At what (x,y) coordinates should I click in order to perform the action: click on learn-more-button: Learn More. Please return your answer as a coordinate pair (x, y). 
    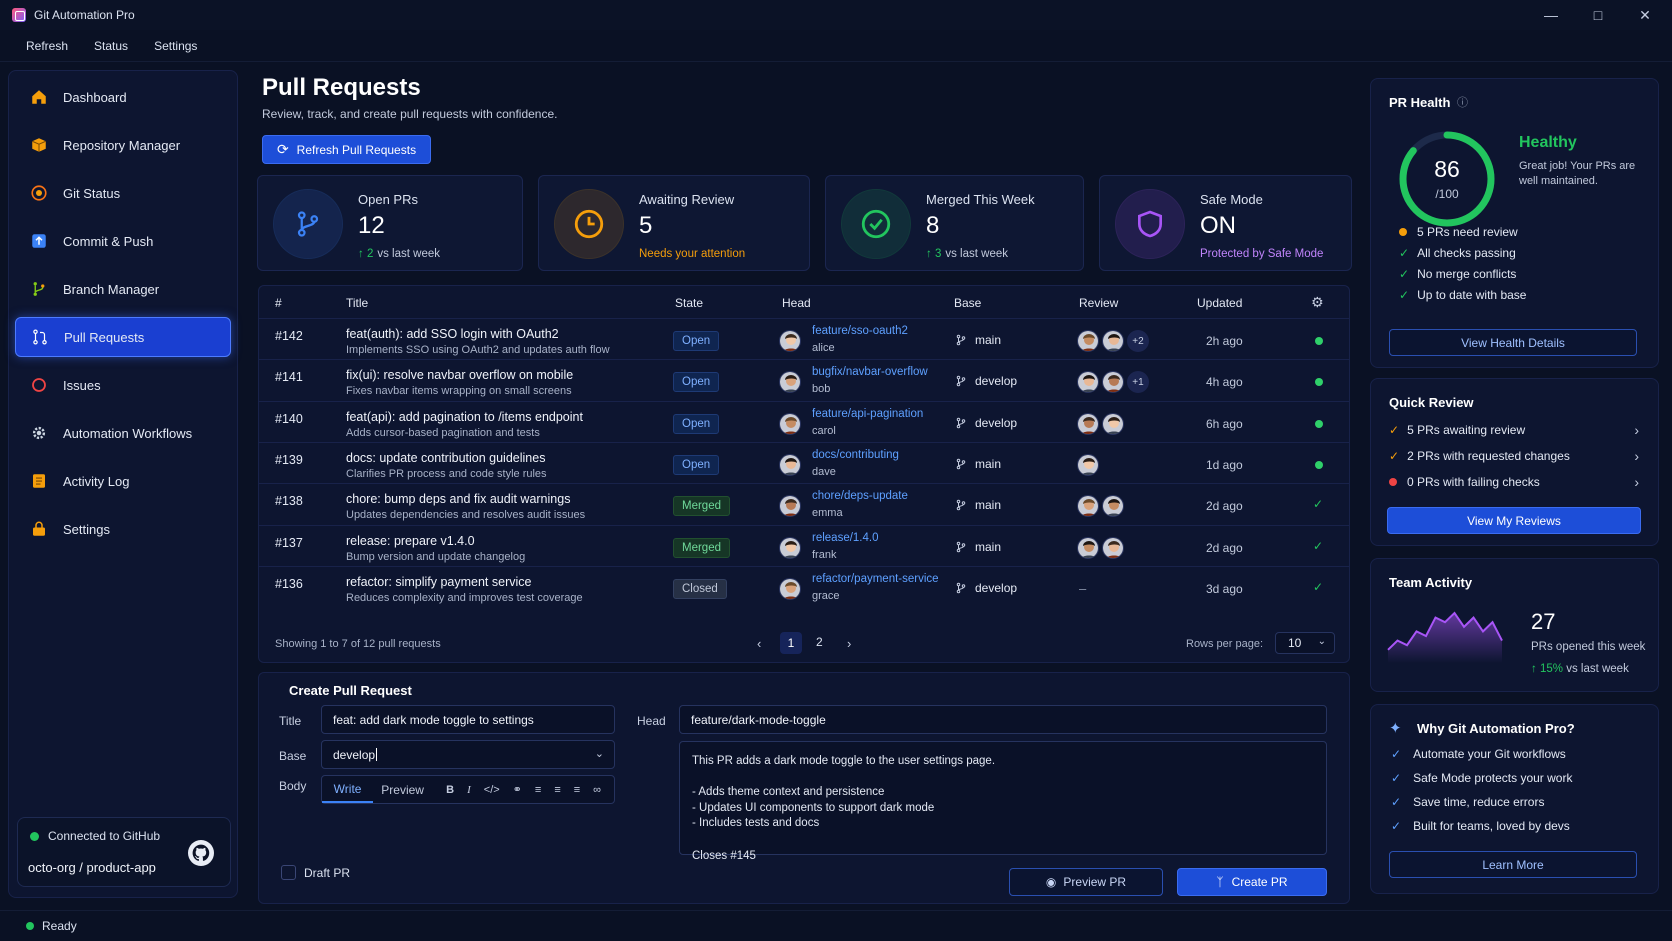
    Looking at the image, I should click on (1513, 864).